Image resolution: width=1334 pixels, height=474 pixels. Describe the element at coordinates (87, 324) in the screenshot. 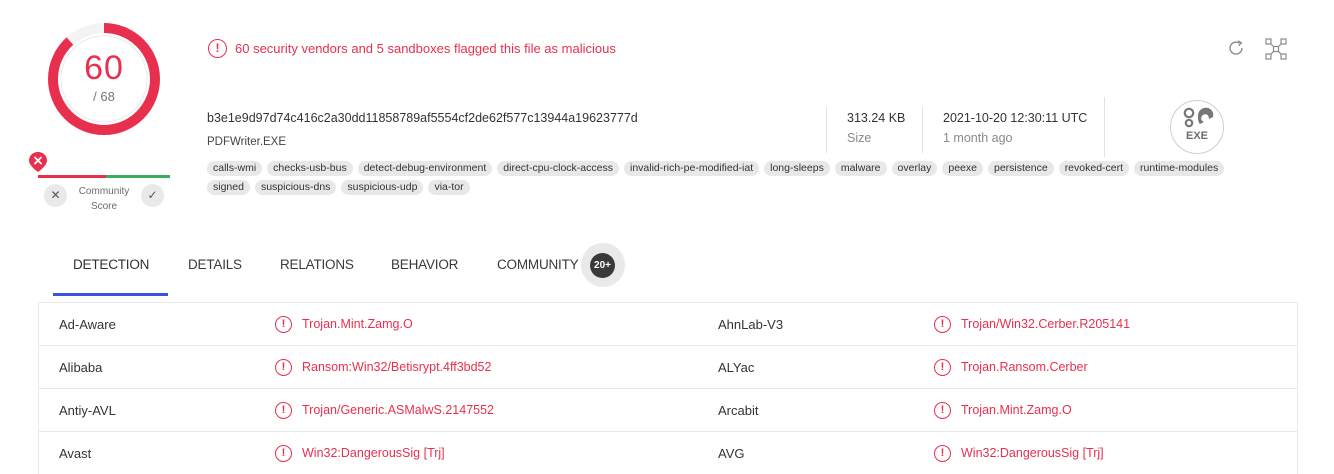

I see `vendor-name: Ad-Aware` at that location.